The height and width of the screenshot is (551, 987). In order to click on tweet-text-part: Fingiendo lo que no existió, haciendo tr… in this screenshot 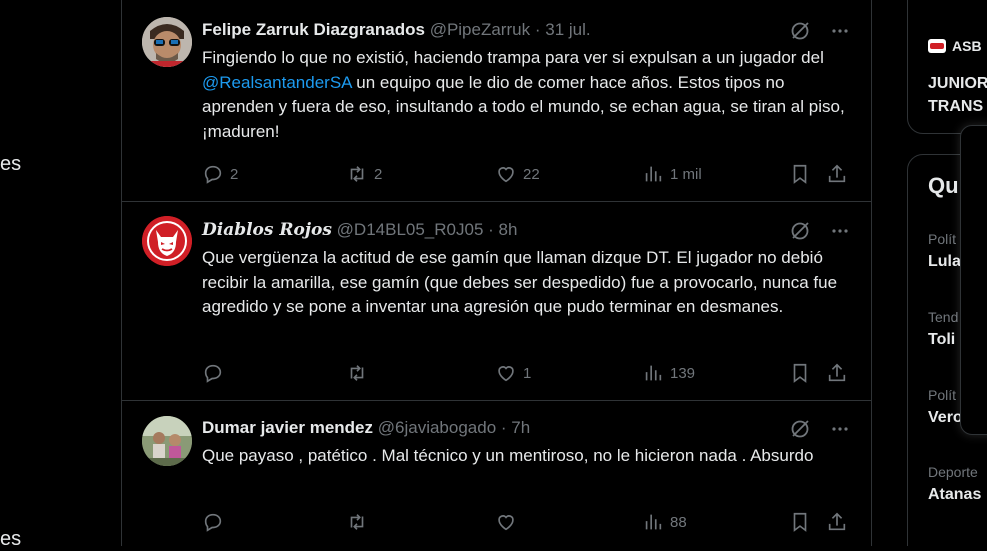, I will do `click(513, 57)`.